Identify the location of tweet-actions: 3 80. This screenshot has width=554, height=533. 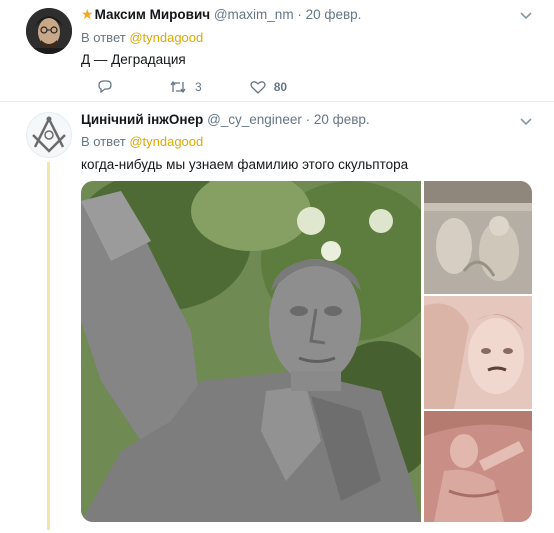
(216, 86).